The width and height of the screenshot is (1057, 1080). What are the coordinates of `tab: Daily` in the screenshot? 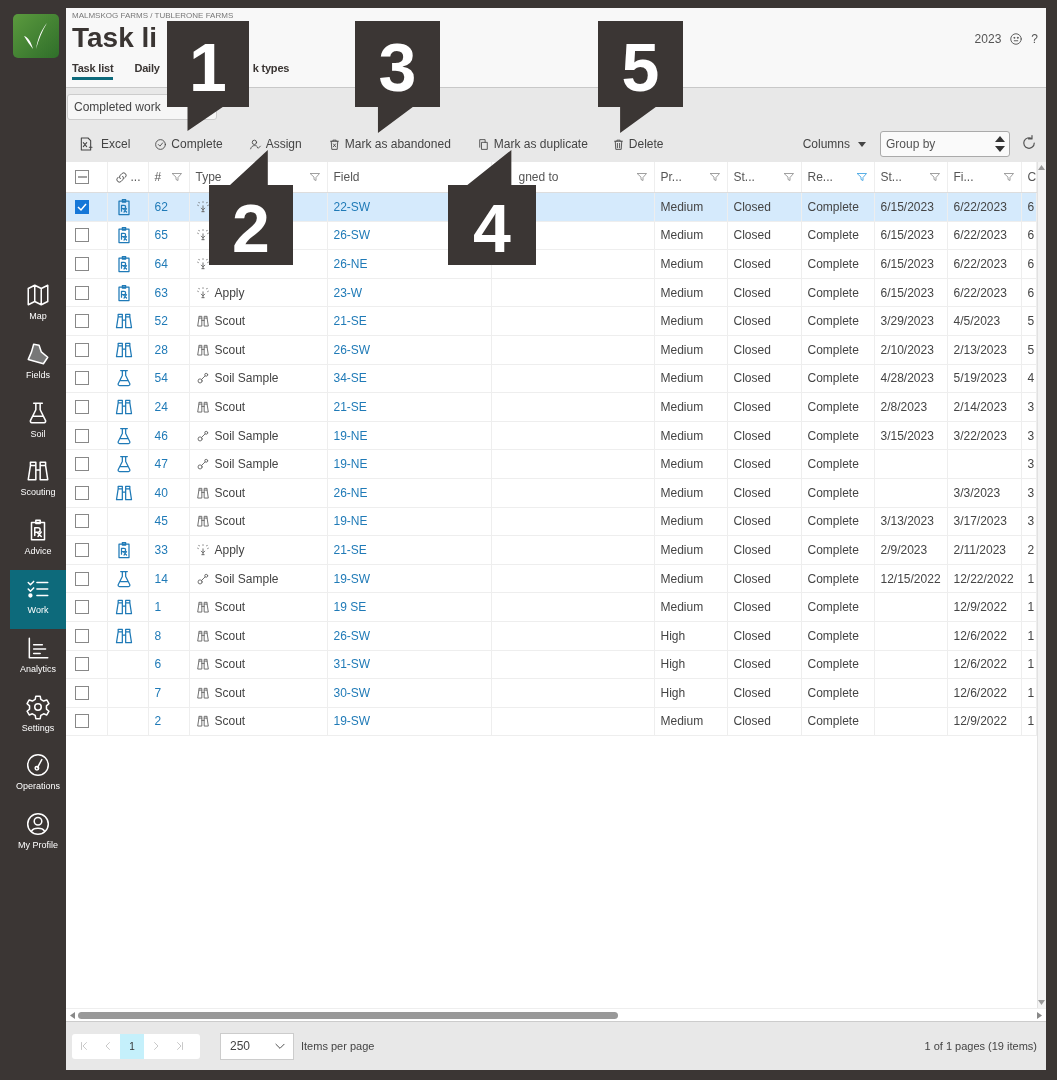 It's located at (147, 71).